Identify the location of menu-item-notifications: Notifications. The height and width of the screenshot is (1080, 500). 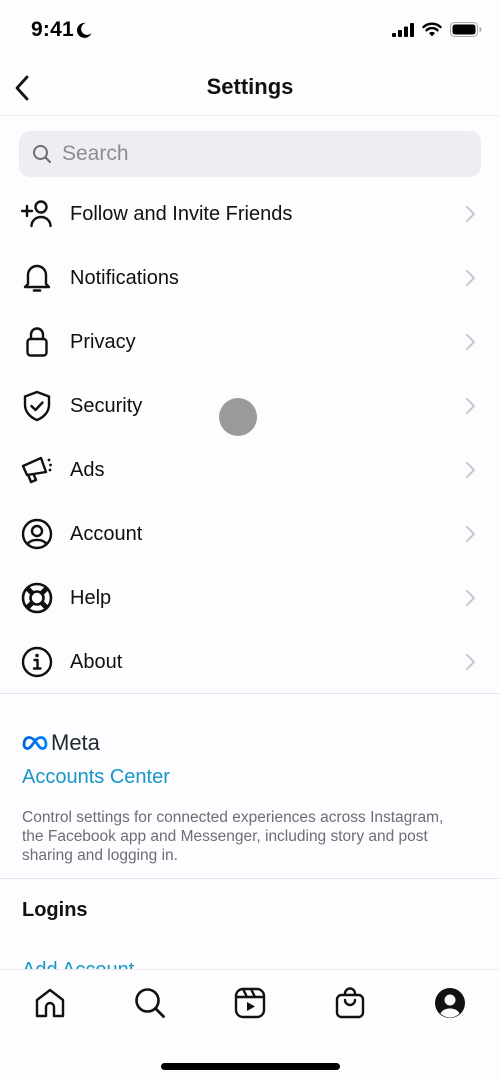
(250, 278).